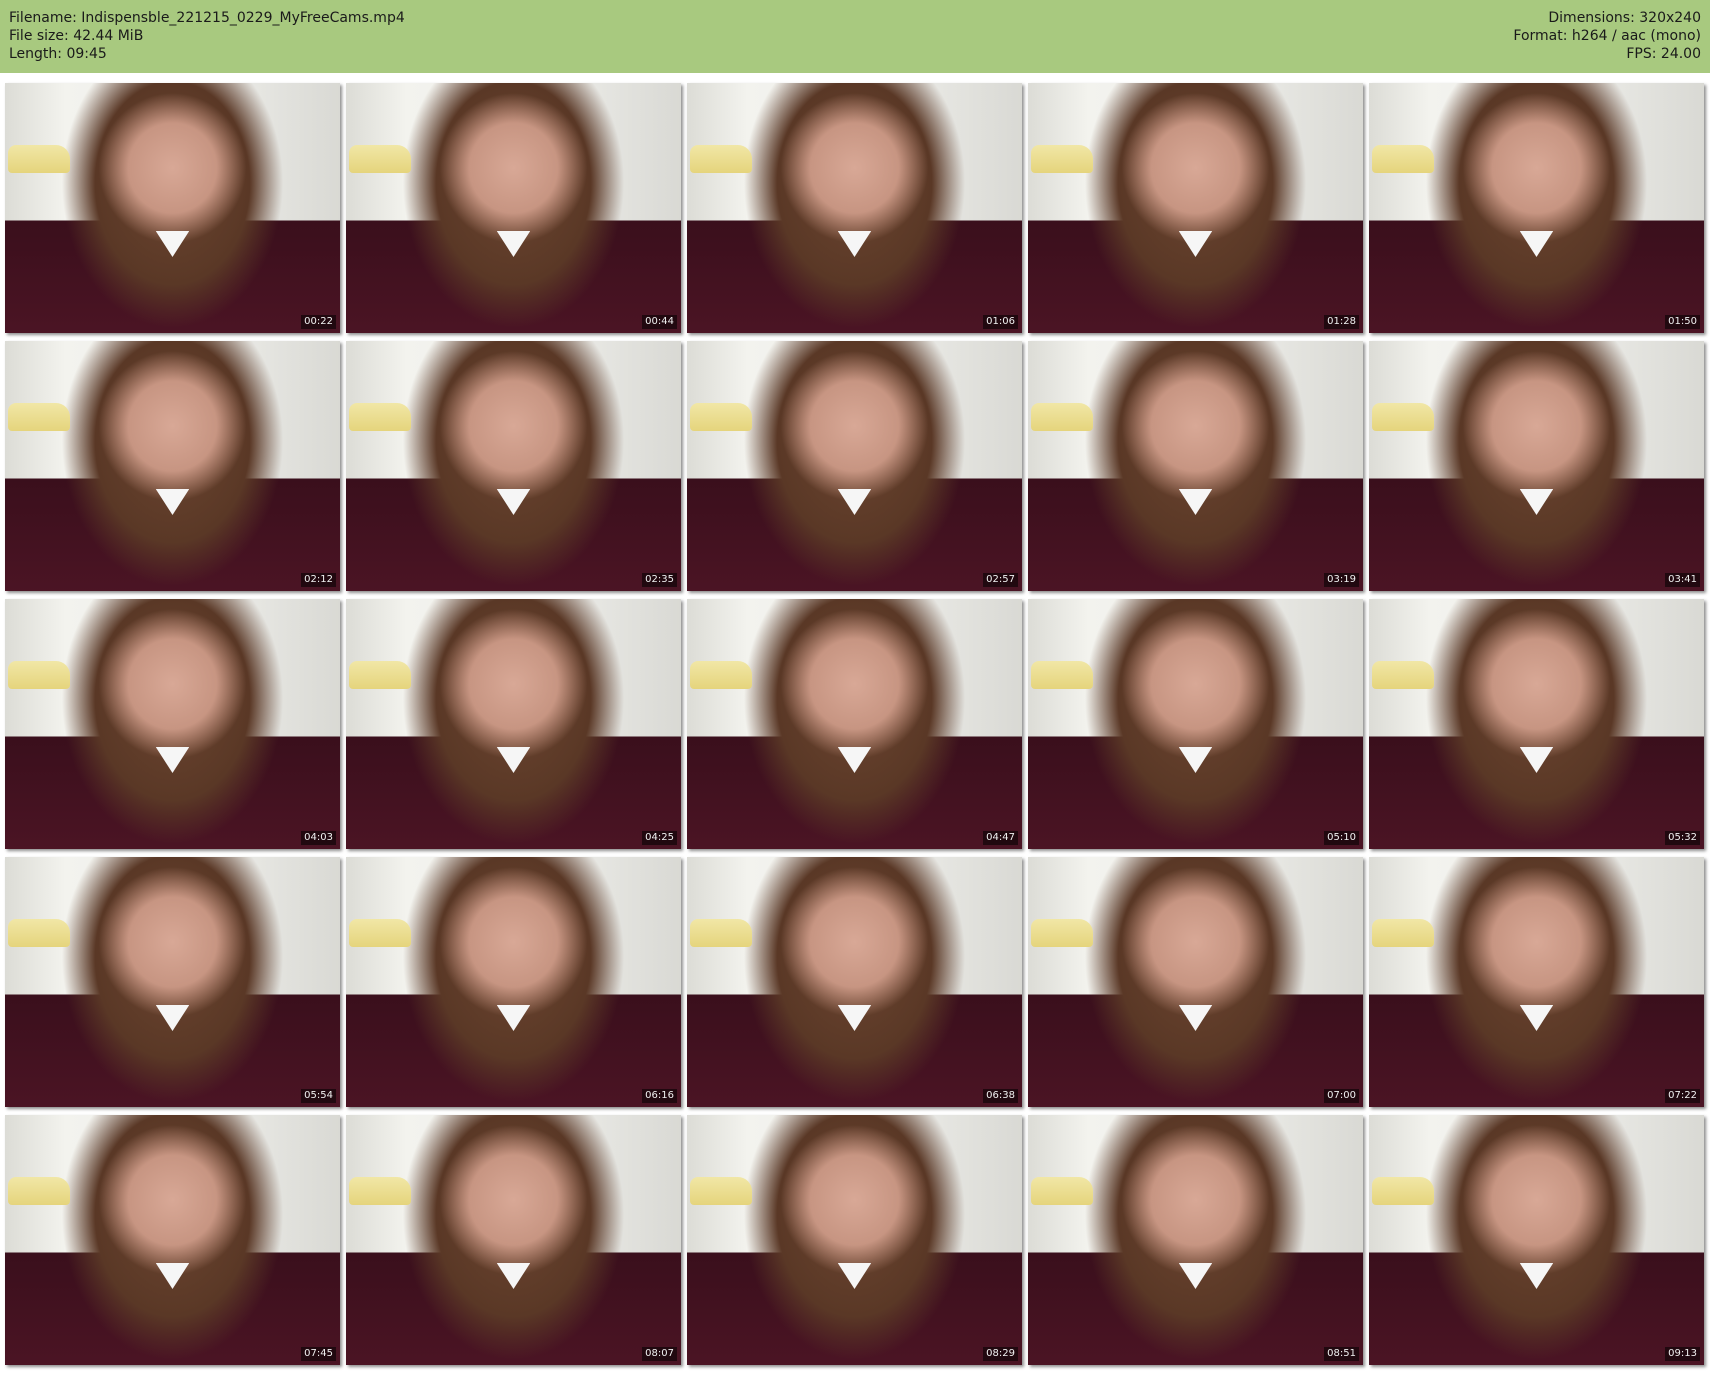 Image resolution: width=1710 pixels, height=1373 pixels. What do you see at coordinates (1536, 724) in the screenshot?
I see `thumbnail-frame: 05:32` at bounding box center [1536, 724].